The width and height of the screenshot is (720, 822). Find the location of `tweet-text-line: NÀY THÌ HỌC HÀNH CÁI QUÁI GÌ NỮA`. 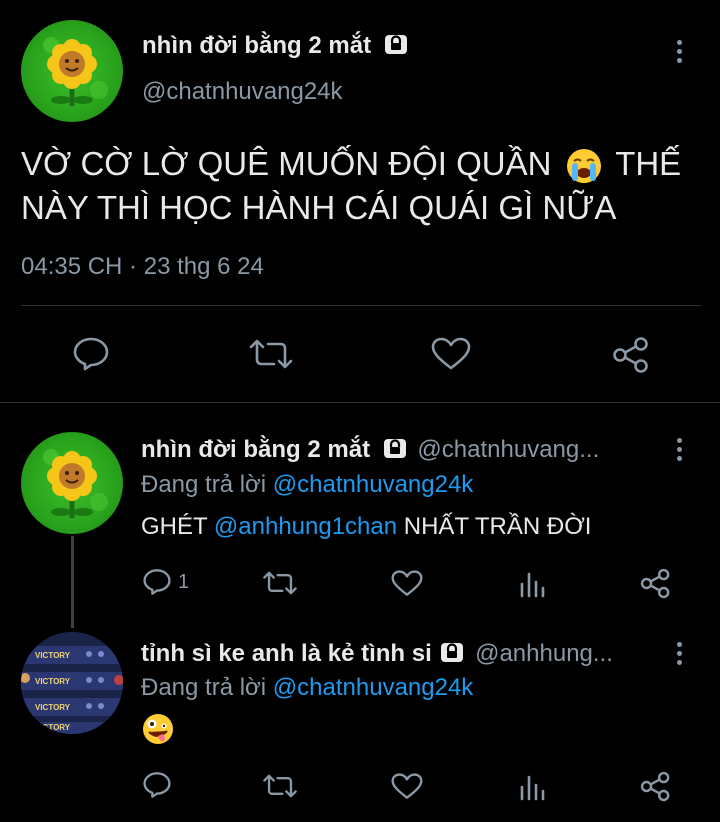

tweet-text-line: NÀY THÌ HỌC HÀNH CÁI QUÁI GÌ NỮA is located at coordinates (319, 207).